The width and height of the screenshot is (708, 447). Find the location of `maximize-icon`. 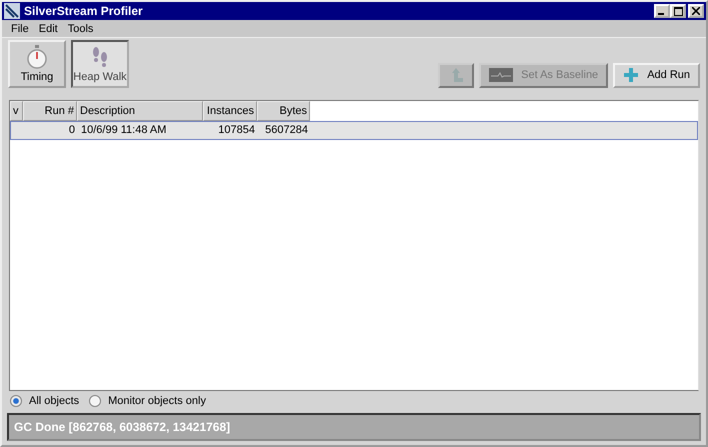

maximize-icon is located at coordinates (678, 11).